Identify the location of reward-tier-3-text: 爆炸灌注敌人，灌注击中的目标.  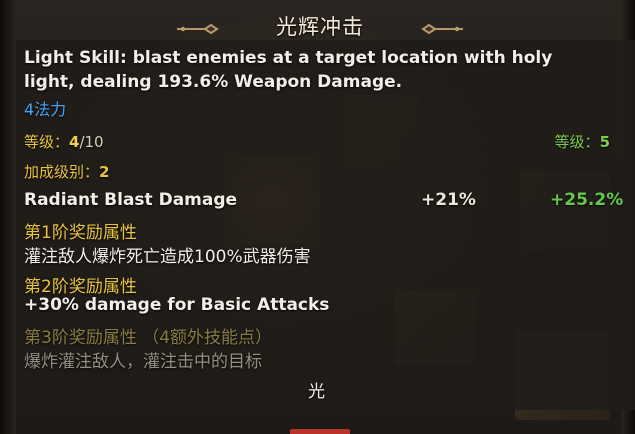
(143, 362).